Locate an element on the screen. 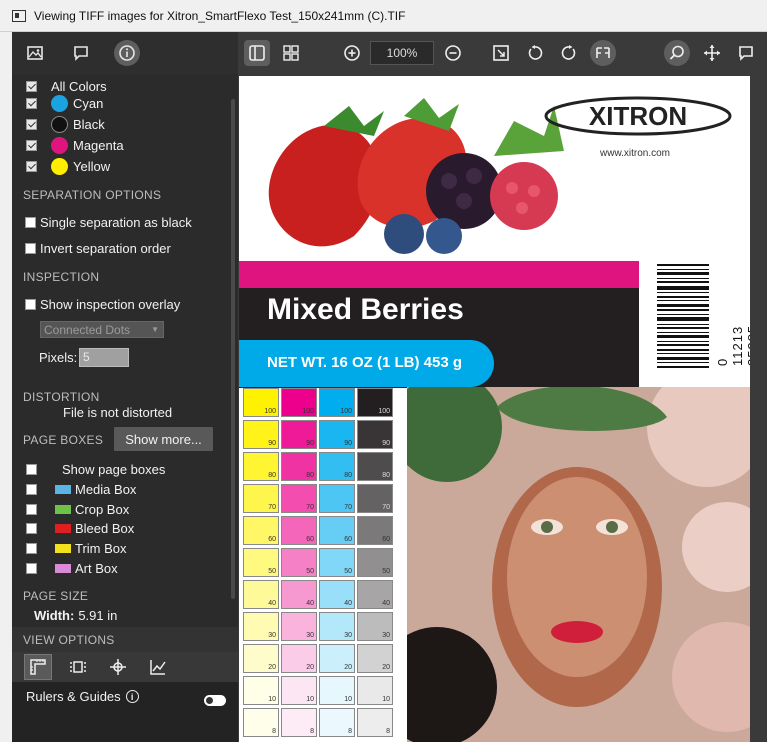 The width and height of the screenshot is (767, 742). panel-icon is located at coordinates (257, 53).